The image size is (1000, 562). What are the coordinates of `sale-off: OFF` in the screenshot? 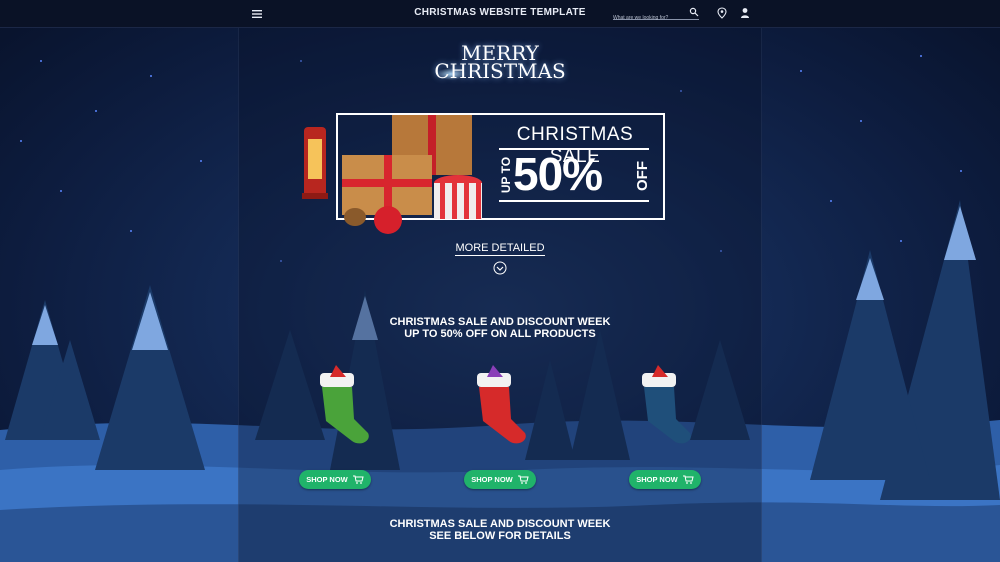 It's located at (642, 176).